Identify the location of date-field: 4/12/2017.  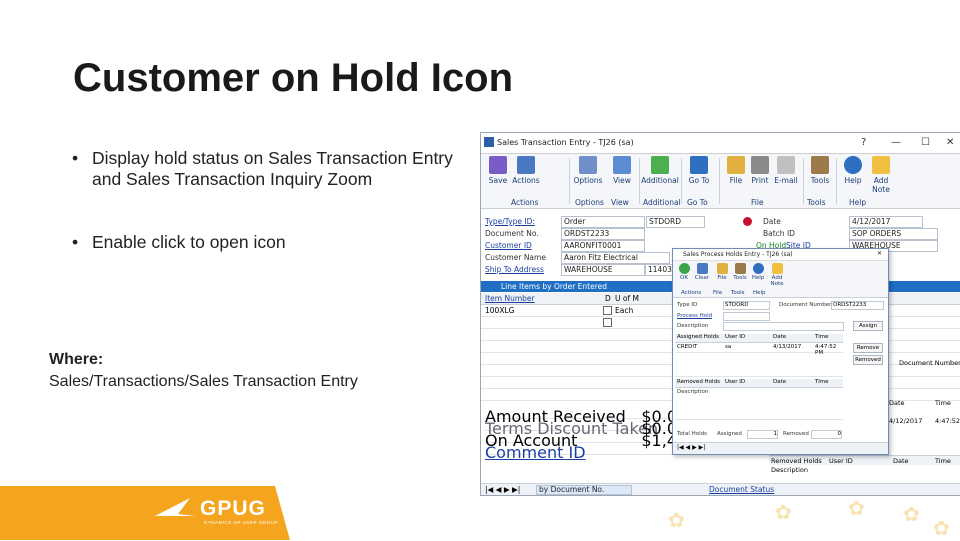
(886, 222).